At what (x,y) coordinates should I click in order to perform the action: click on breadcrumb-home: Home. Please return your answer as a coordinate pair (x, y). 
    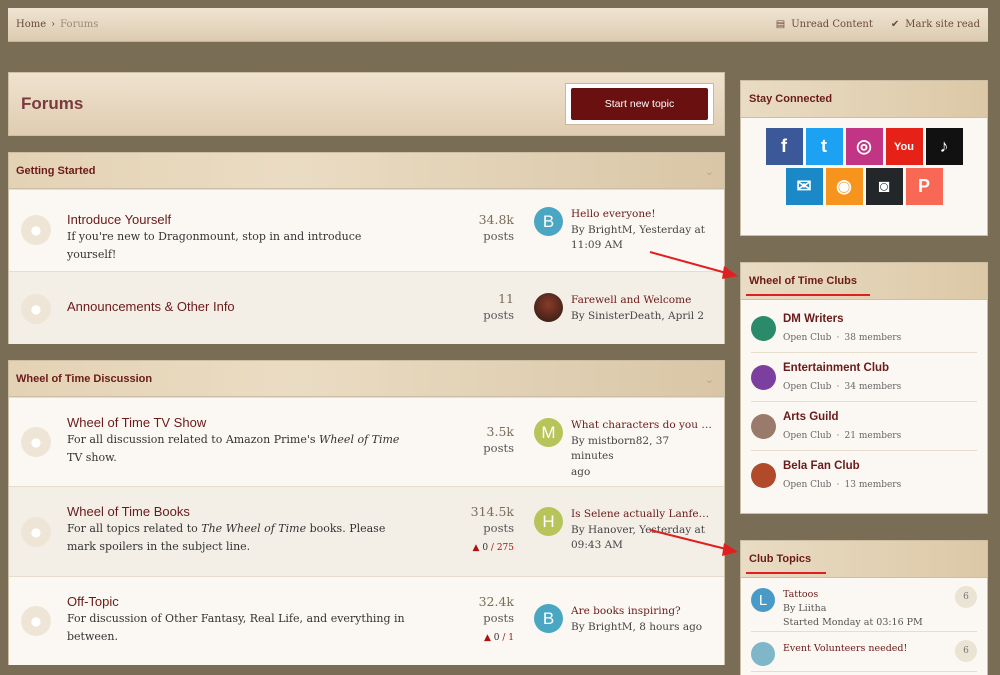
    Looking at the image, I should click on (31, 24).